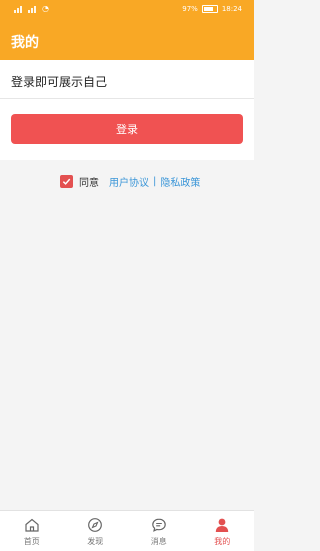 The image size is (320, 551). I want to click on tab-home: 首页, so click(32, 531).